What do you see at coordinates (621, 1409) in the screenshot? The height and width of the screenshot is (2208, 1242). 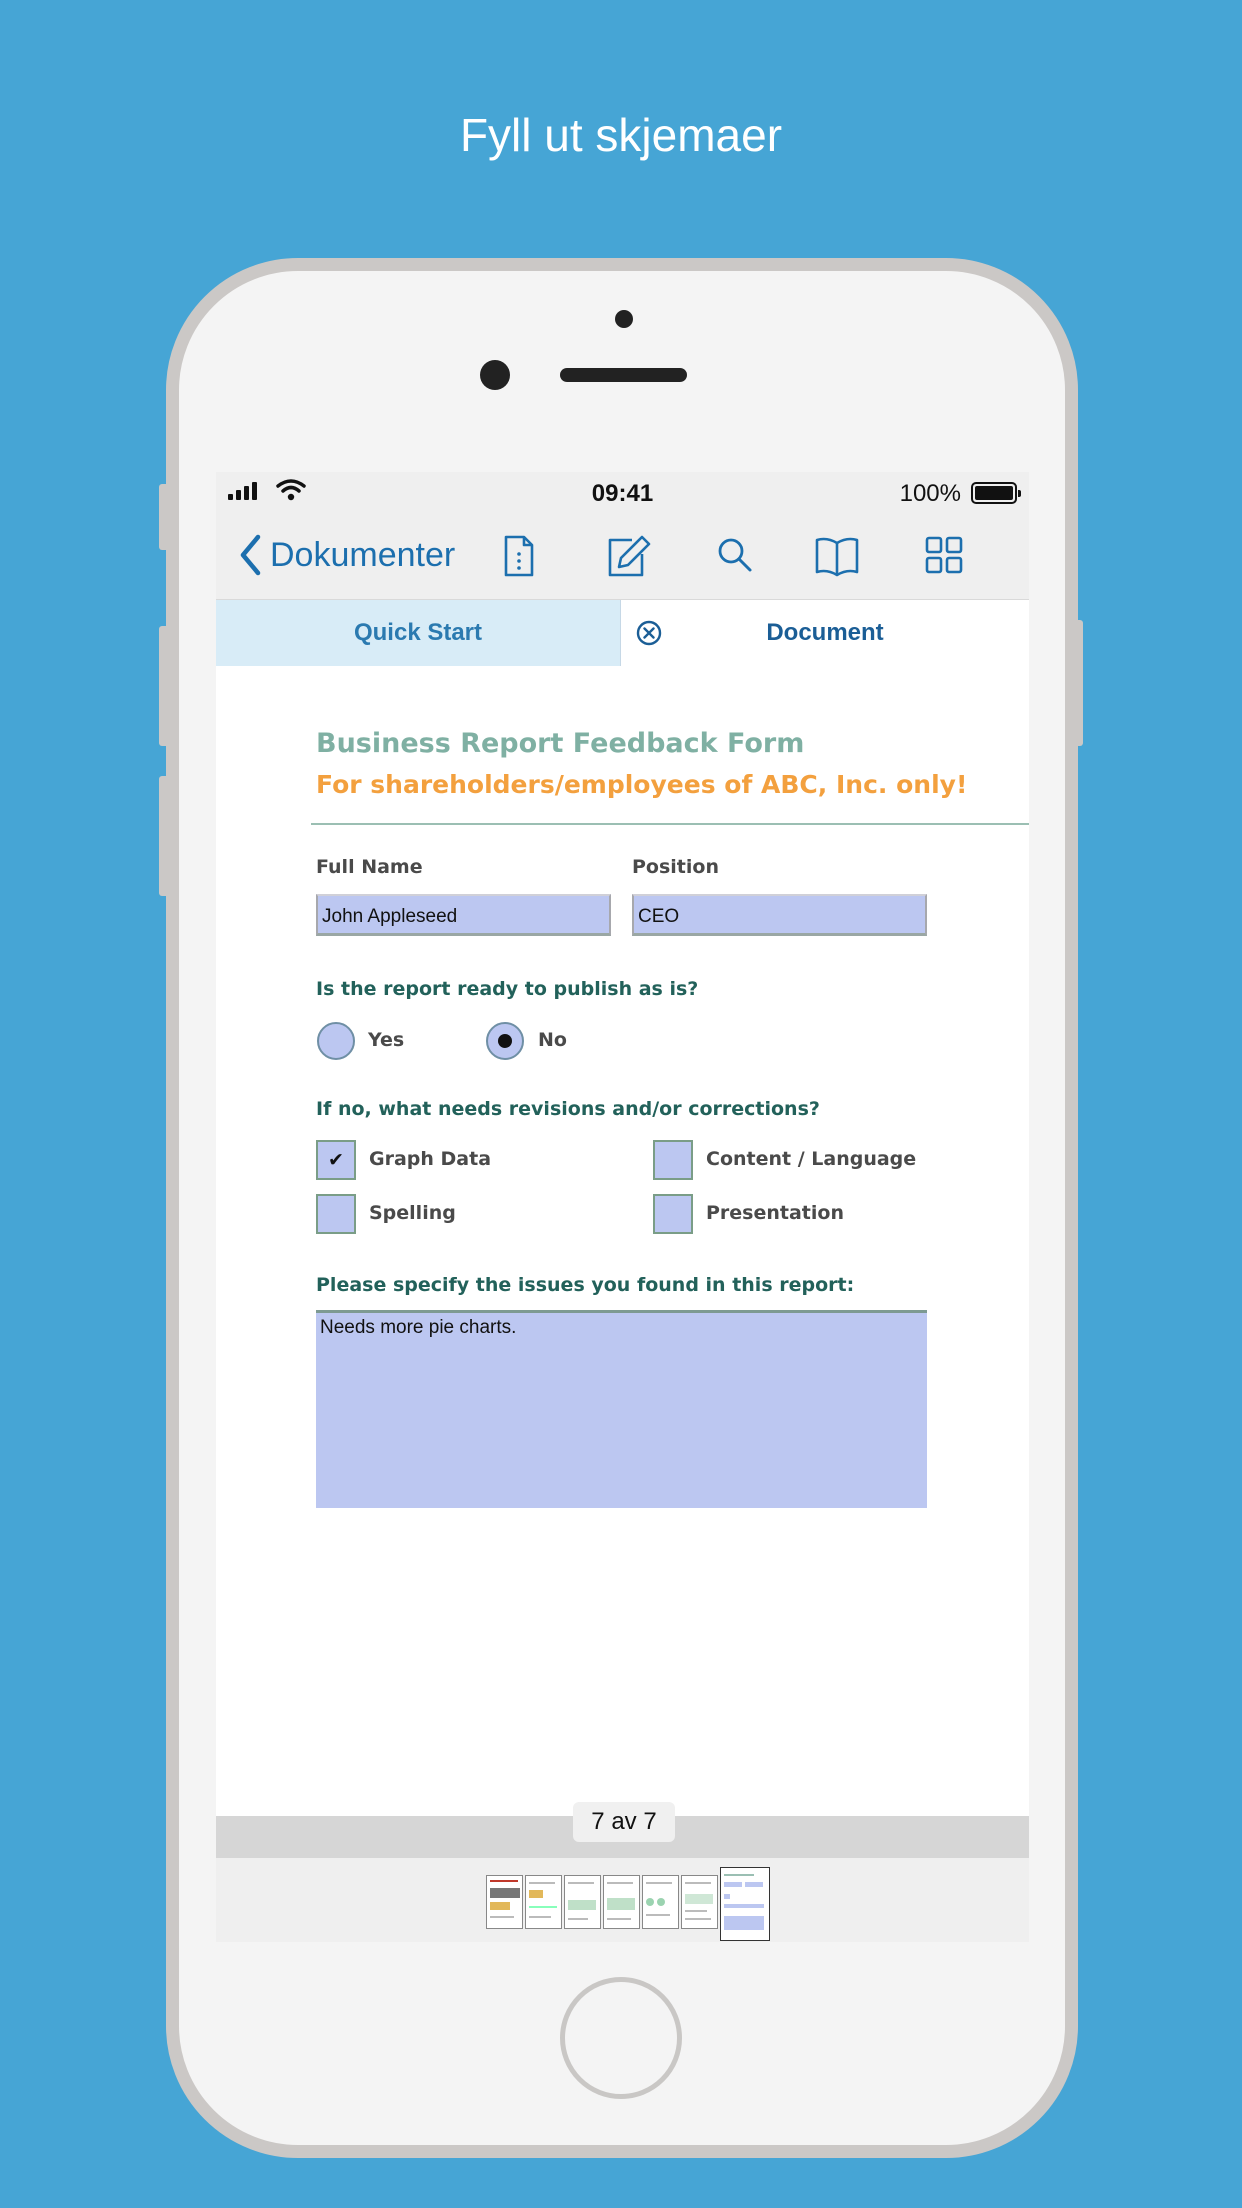 I see `issues-textarea: Needs more pie charts.` at bounding box center [621, 1409].